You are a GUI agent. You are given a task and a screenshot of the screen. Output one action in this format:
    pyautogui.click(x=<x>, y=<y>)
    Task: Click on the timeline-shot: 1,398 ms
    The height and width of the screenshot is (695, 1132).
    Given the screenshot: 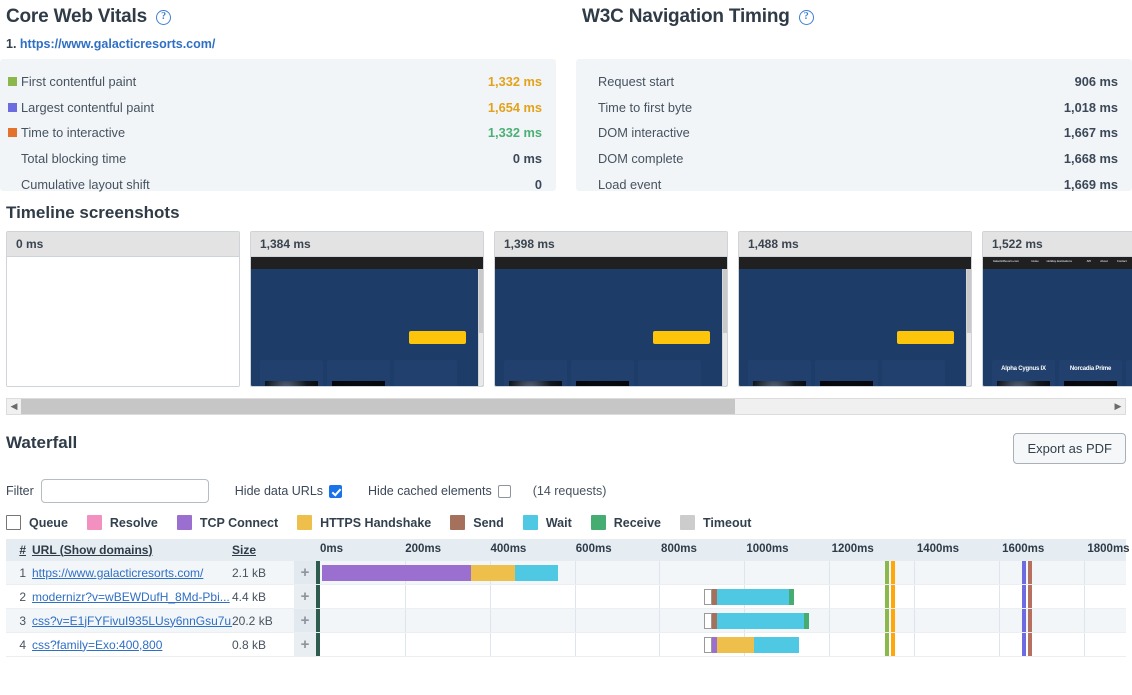 What is the action you would take?
    pyautogui.click(x=611, y=309)
    